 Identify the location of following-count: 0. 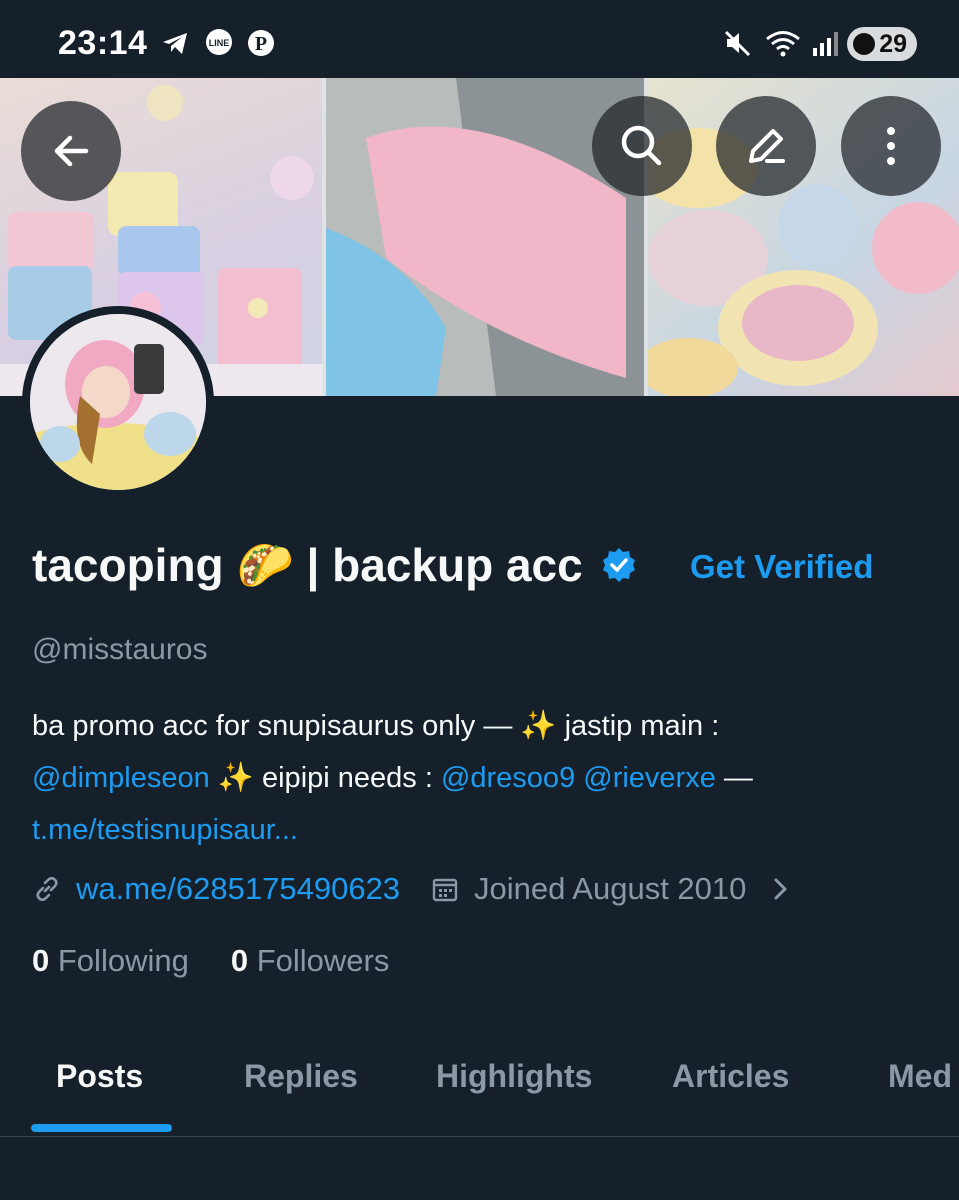
(41, 960).